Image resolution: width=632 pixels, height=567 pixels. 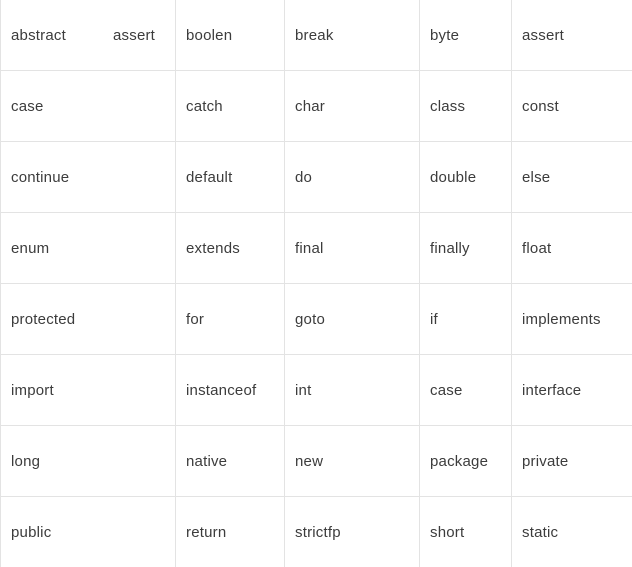 I want to click on keyword-text: native, so click(x=230, y=461).